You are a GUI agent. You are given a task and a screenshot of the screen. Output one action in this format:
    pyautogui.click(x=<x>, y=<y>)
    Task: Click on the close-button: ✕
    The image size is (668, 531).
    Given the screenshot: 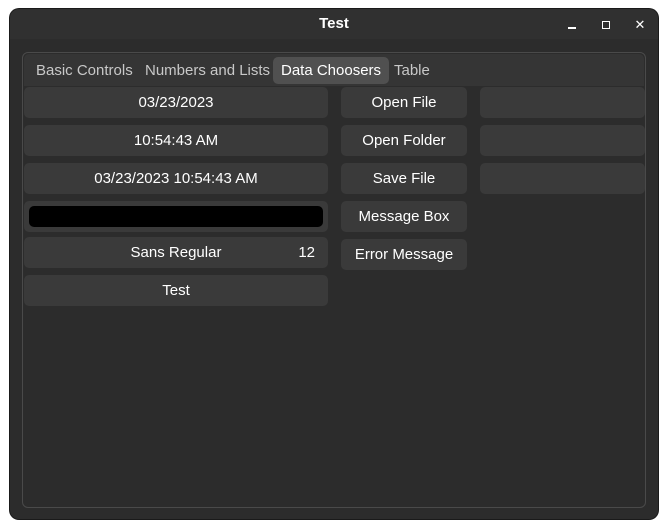 What is the action you would take?
    pyautogui.click(x=640, y=25)
    